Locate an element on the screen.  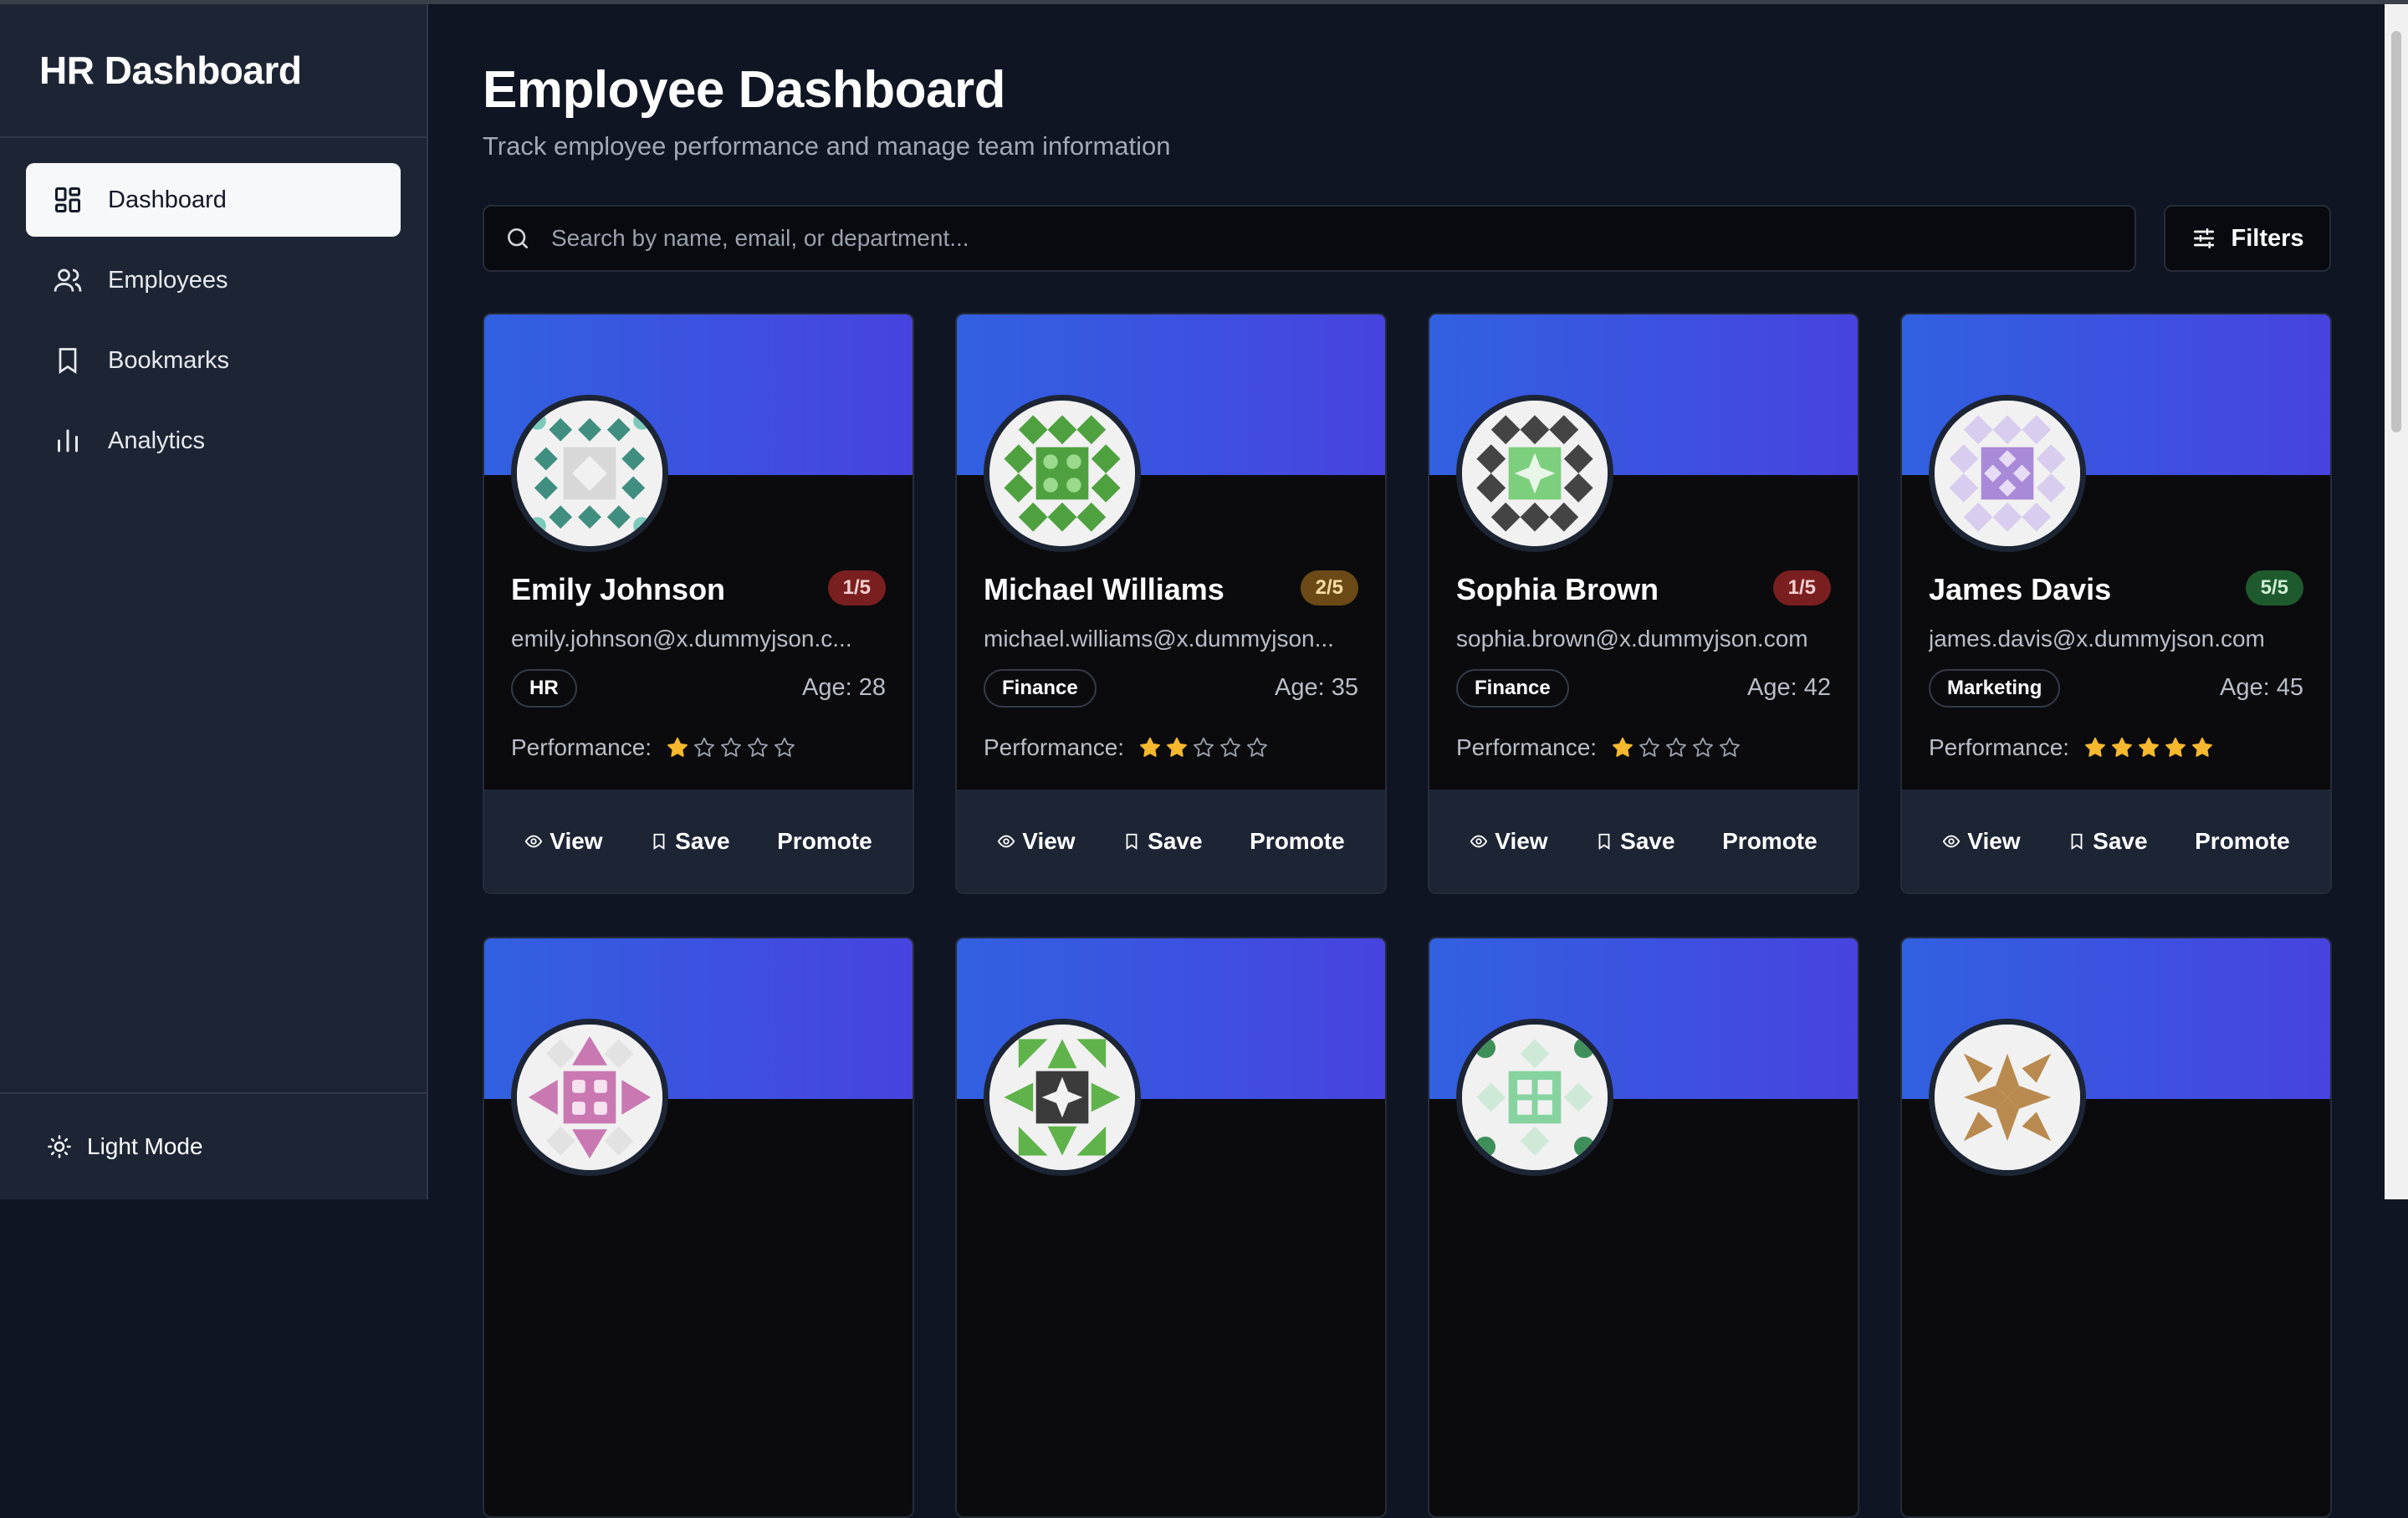
eye-icon is located at coordinates (1952, 841).